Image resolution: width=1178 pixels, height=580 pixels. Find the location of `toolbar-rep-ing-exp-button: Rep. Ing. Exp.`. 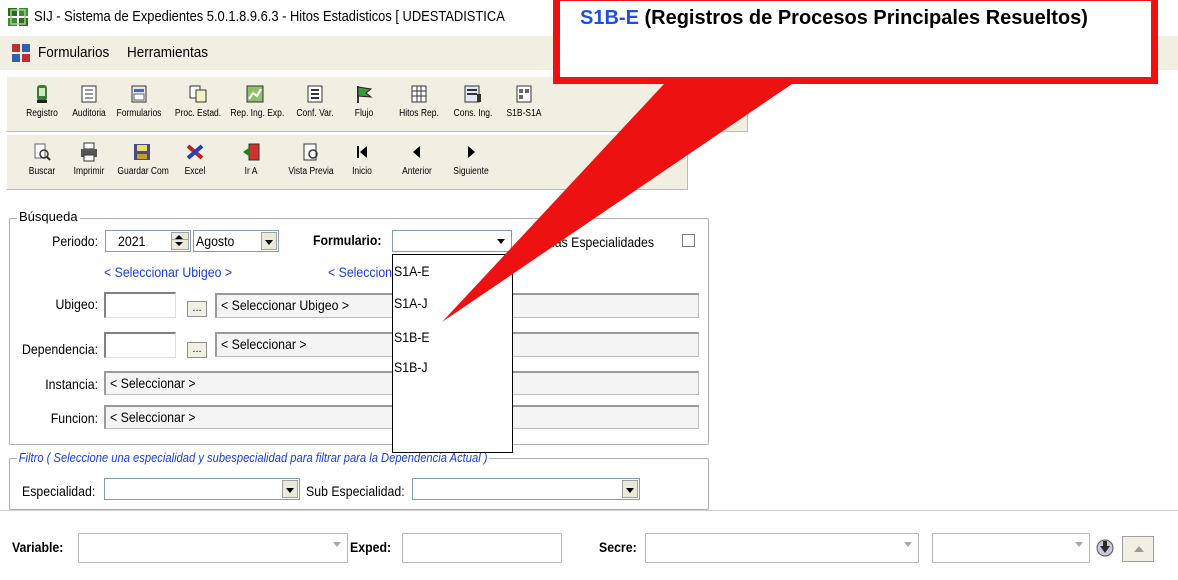

toolbar-rep-ing-exp-button: Rep. Ing. Exp. is located at coordinates (255, 104).